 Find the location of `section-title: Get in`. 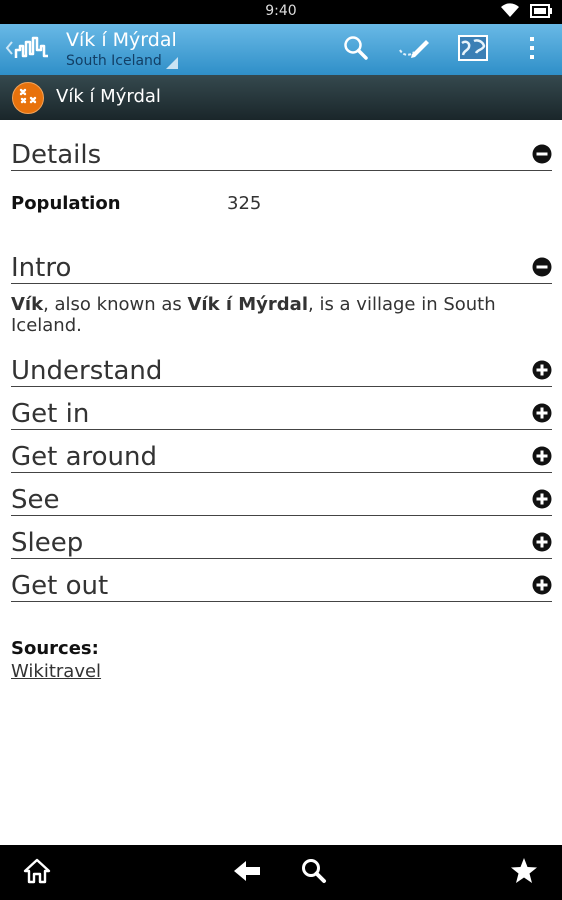

section-title: Get in is located at coordinates (50, 414).